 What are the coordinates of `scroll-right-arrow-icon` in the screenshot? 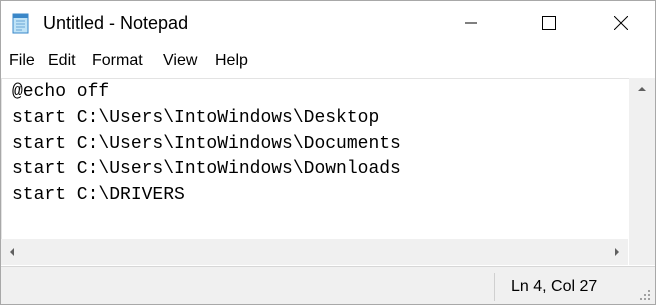 It's located at (617, 252).